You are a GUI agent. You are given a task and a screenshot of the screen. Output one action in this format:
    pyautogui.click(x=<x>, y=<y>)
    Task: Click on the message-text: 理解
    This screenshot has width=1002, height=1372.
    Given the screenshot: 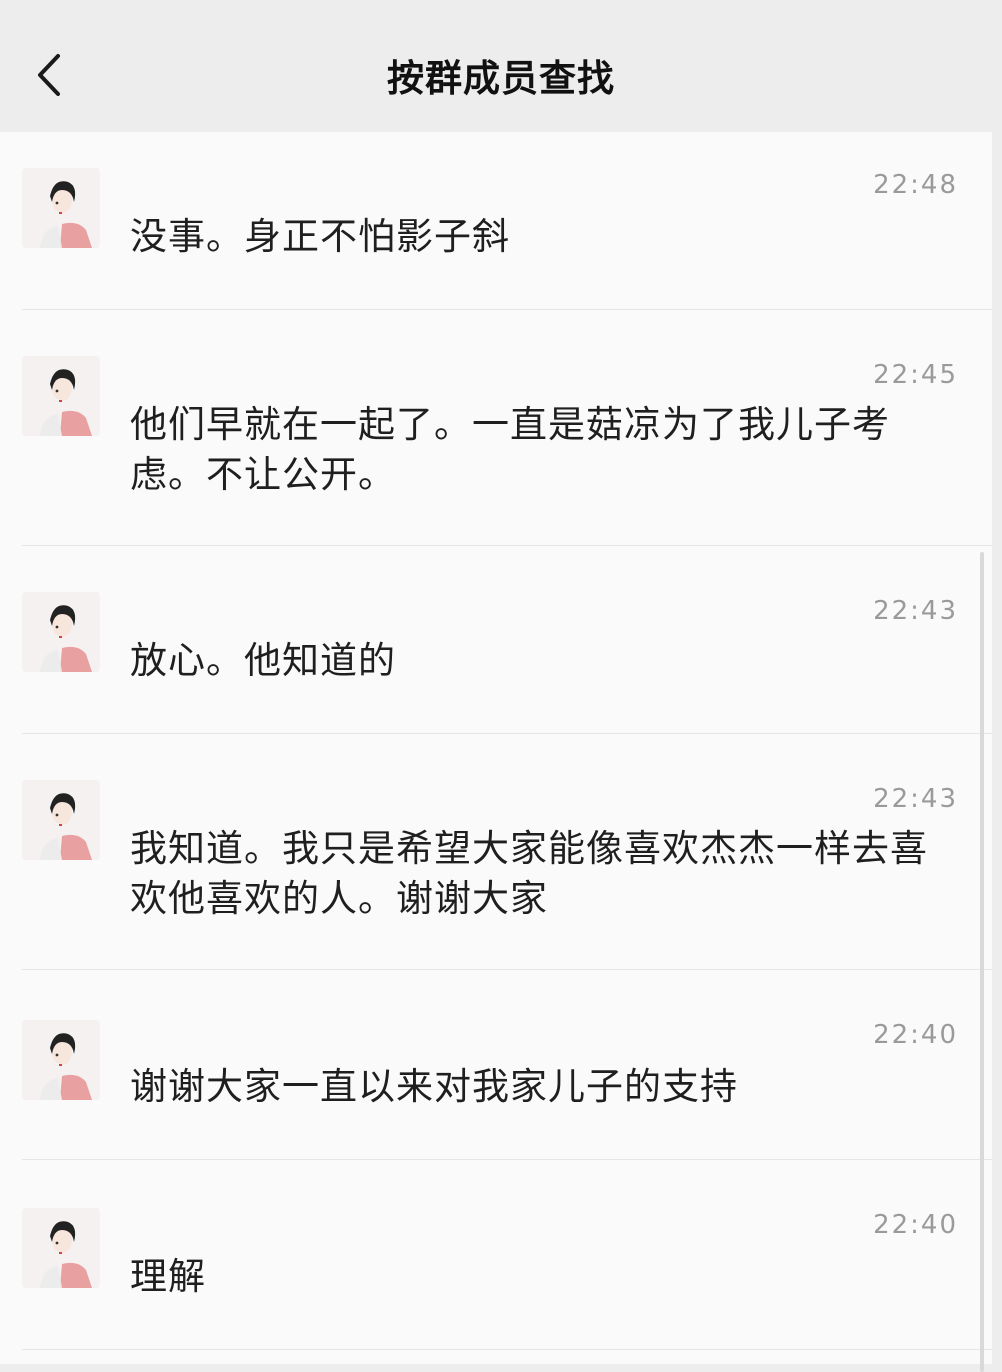 What is the action you would take?
    pyautogui.click(x=168, y=1276)
    